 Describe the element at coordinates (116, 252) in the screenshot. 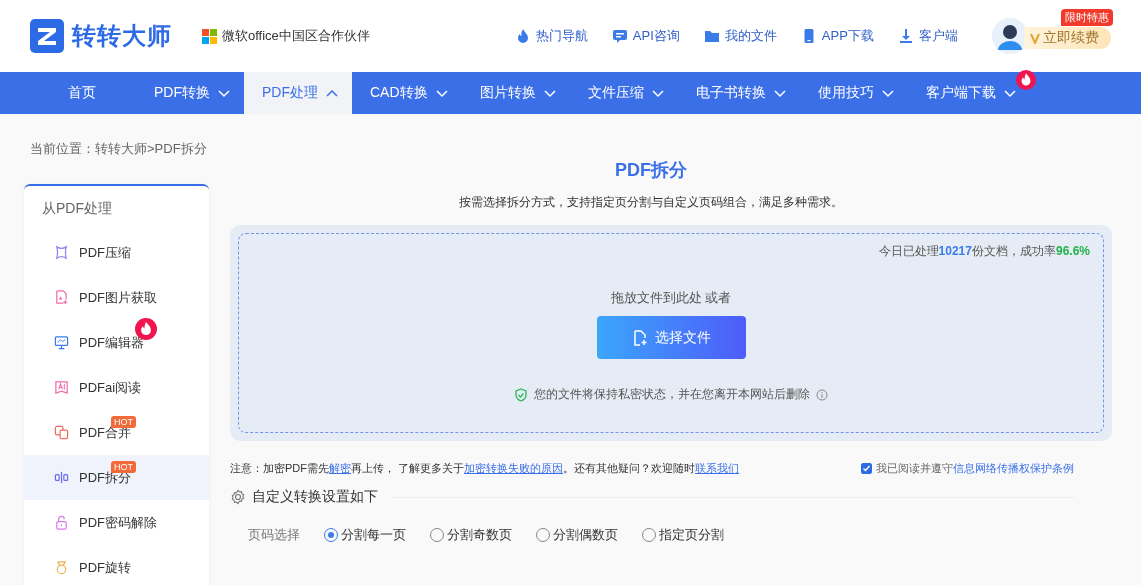

I see `sidebar-item: PDF压缩` at that location.